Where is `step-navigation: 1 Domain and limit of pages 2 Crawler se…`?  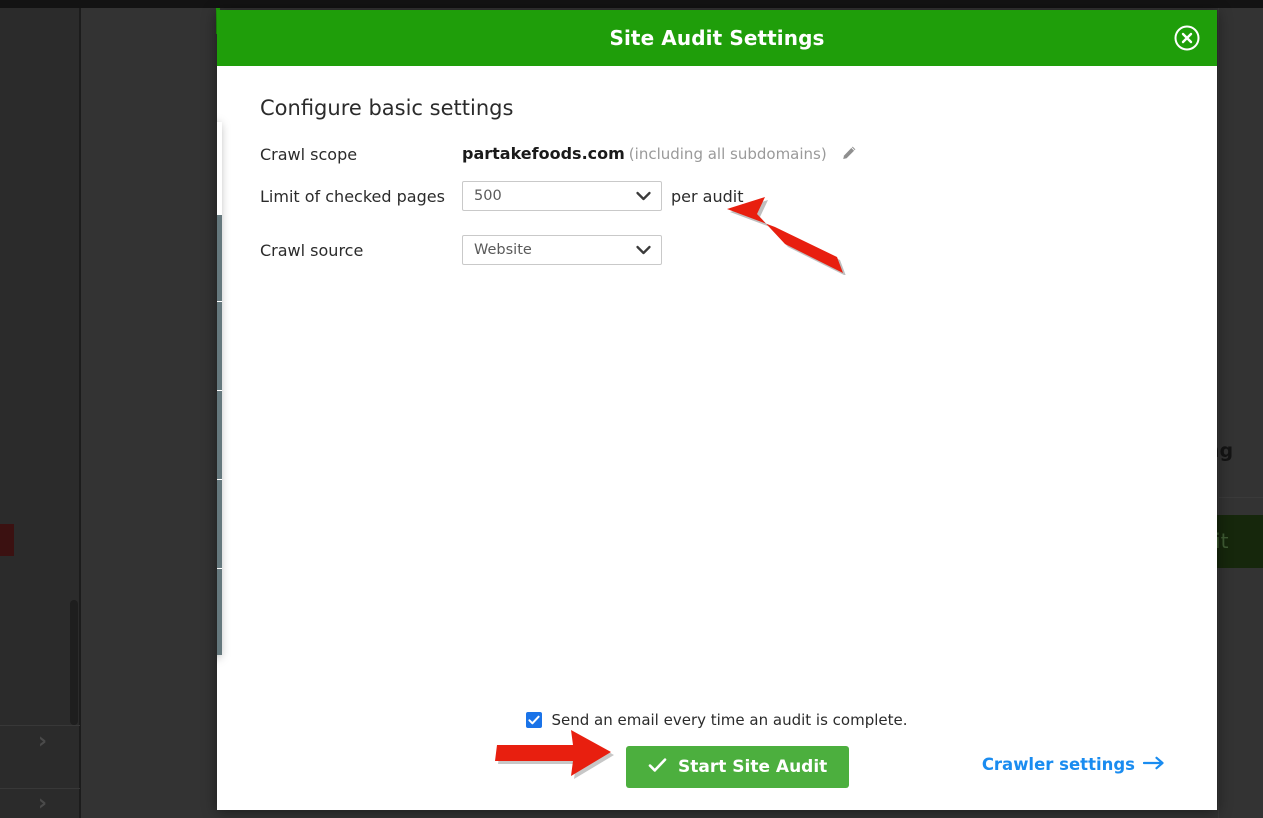 step-navigation: 1 Domain and limit of pages 2 Crawler se… is located at coordinates (219, 388).